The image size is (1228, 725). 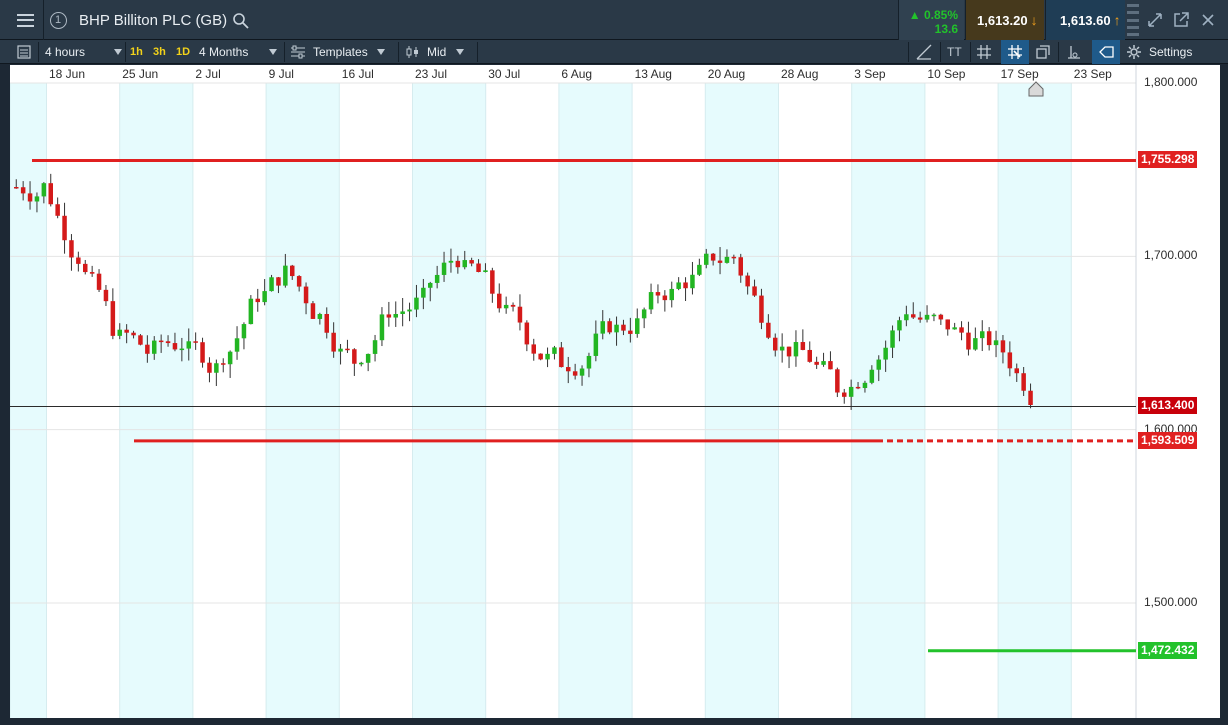 What do you see at coordinates (1019, 74) in the screenshot?
I see `x-tick-label: 17 Sep` at bounding box center [1019, 74].